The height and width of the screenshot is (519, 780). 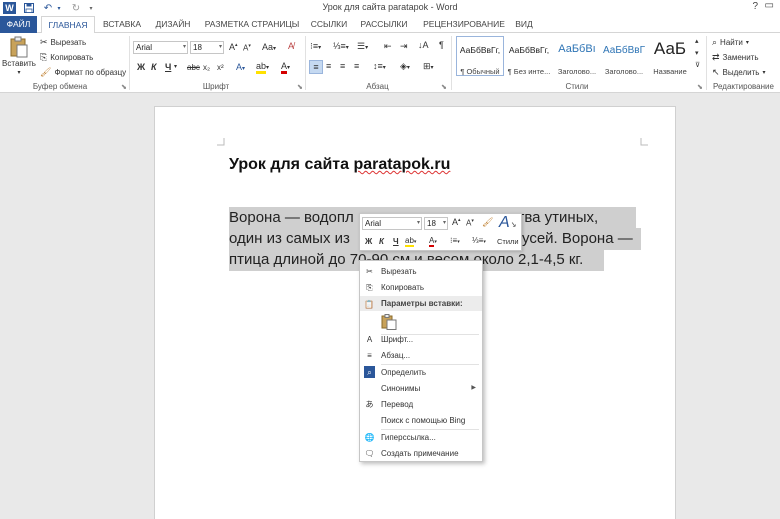 I want to click on borders-icon: ⊞▾, so click(x=428, y=66).